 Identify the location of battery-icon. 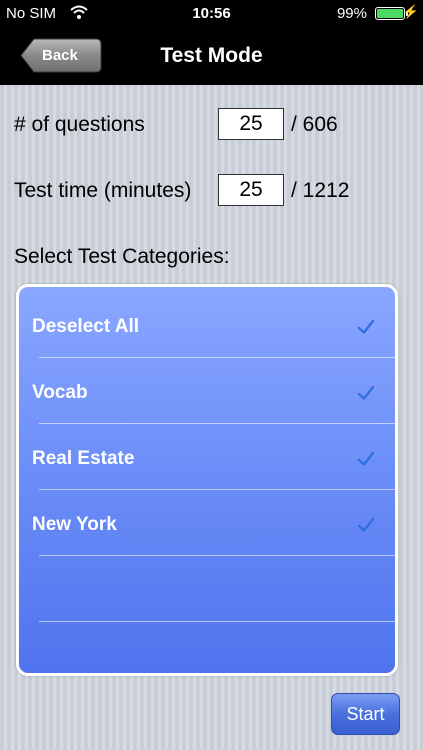
(390, 13).